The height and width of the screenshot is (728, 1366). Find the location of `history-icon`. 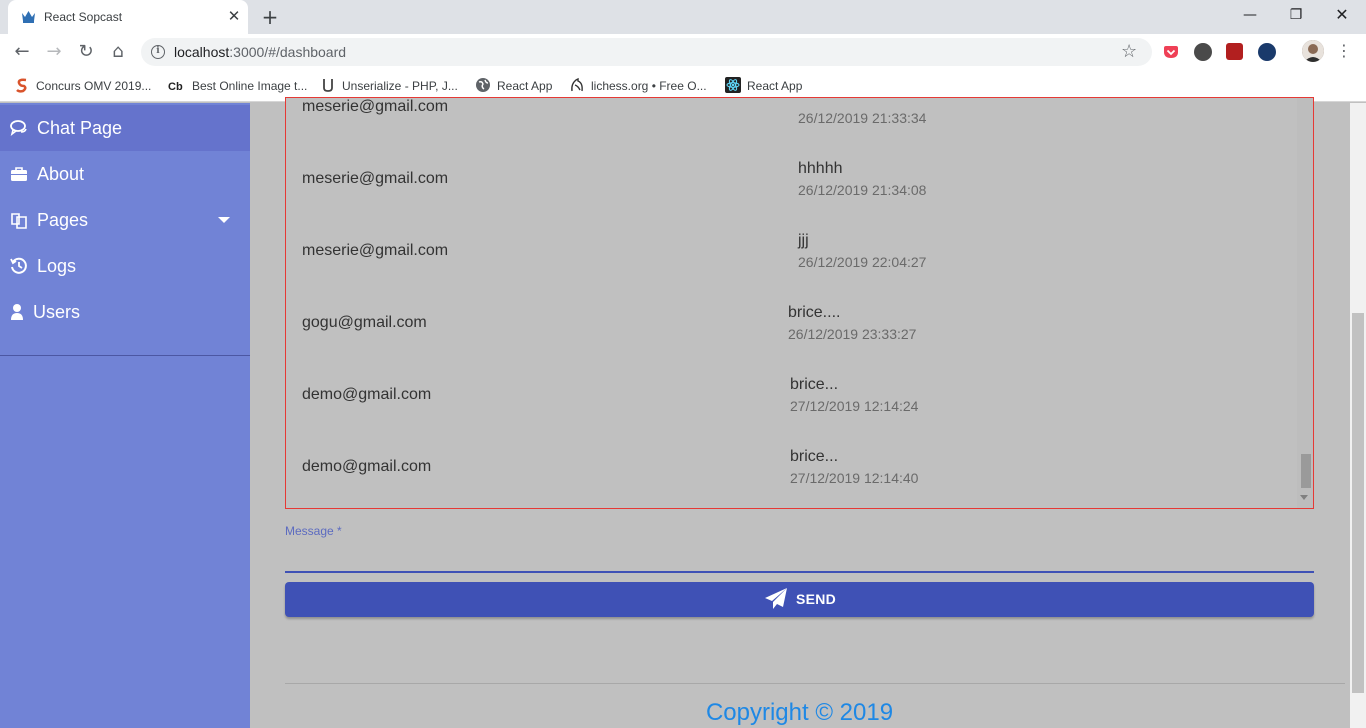

history-icon is located at coordinates (18, 265).